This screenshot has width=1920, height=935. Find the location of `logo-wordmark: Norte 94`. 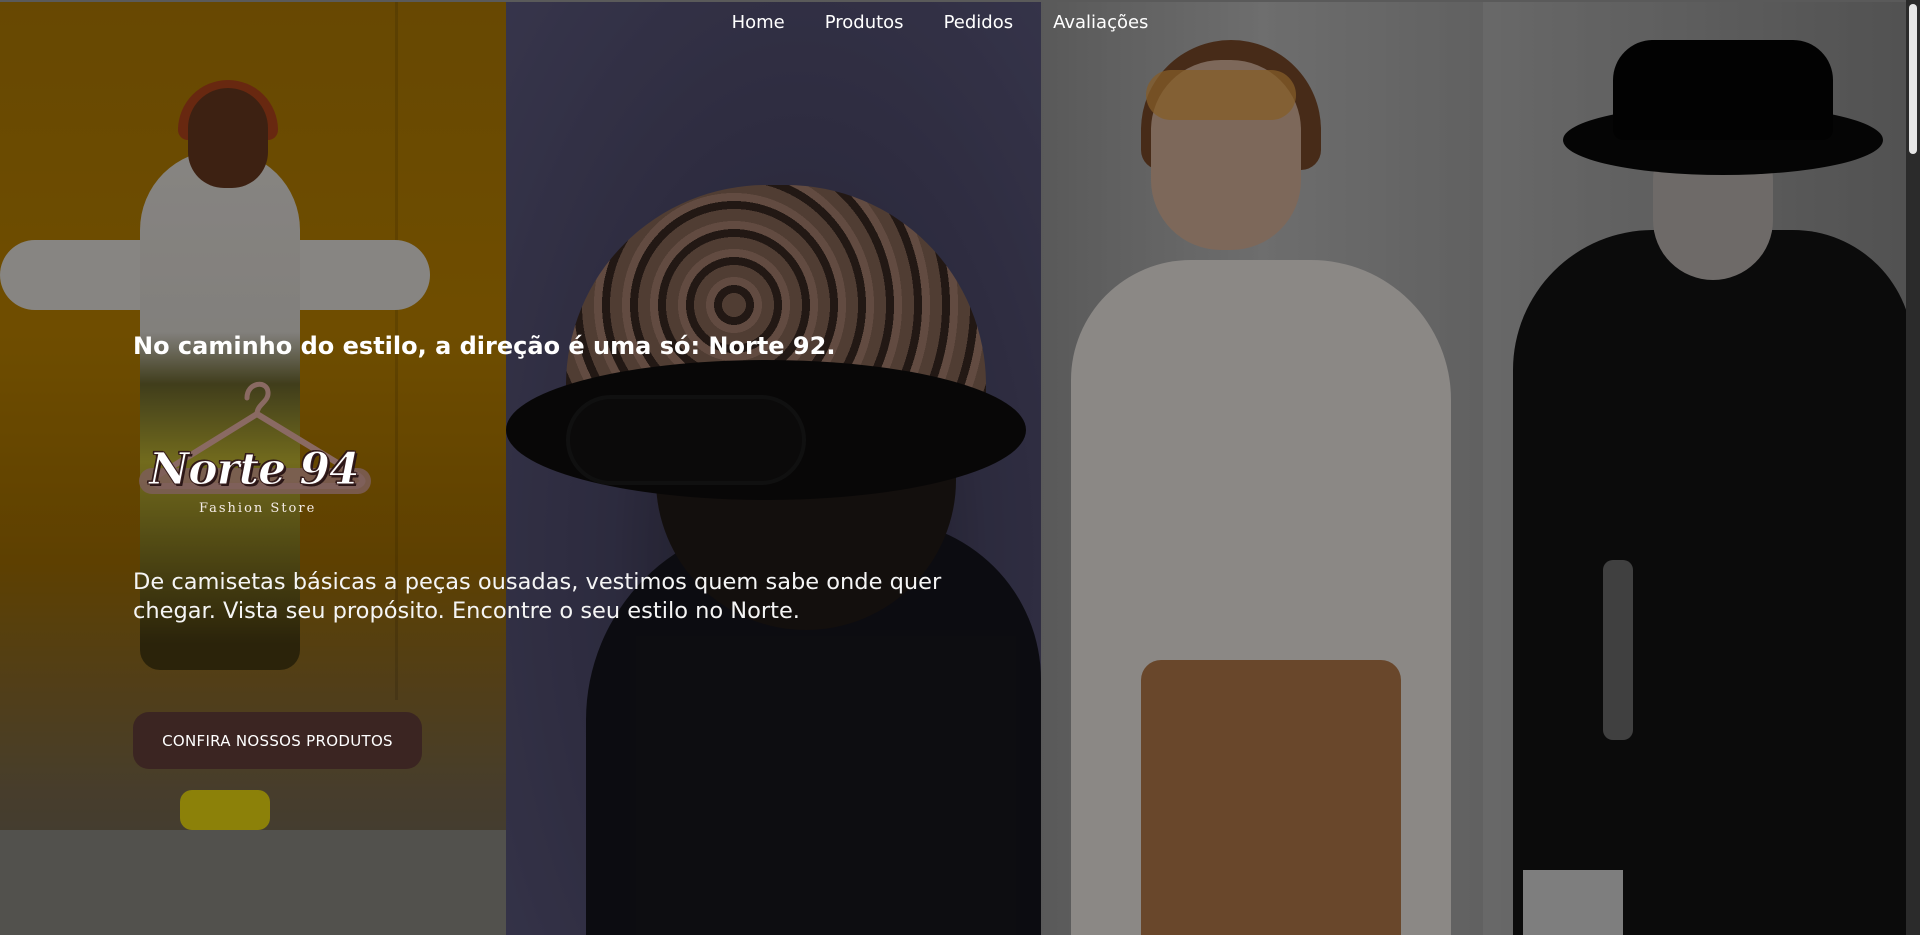

logo-wordmark: Norte 94 is located at coordinates (255, 470).